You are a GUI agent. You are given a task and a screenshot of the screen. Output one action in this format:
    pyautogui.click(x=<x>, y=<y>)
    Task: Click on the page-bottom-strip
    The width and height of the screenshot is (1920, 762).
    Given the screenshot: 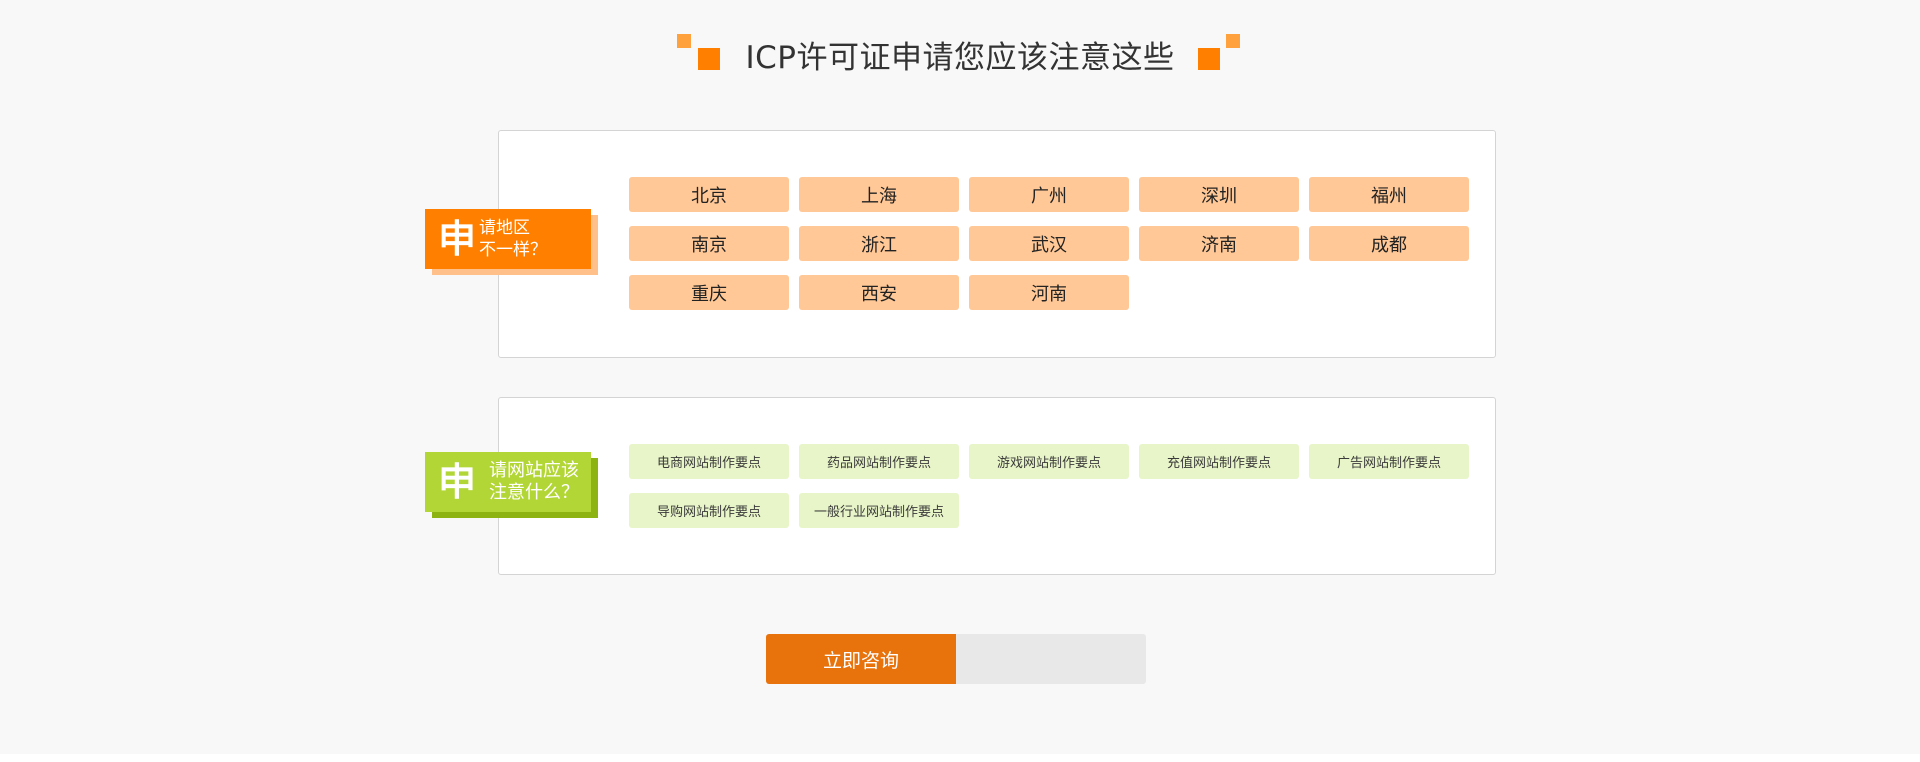 What is the action you would take?
    pyautogui.click(x=960, y=758)
    